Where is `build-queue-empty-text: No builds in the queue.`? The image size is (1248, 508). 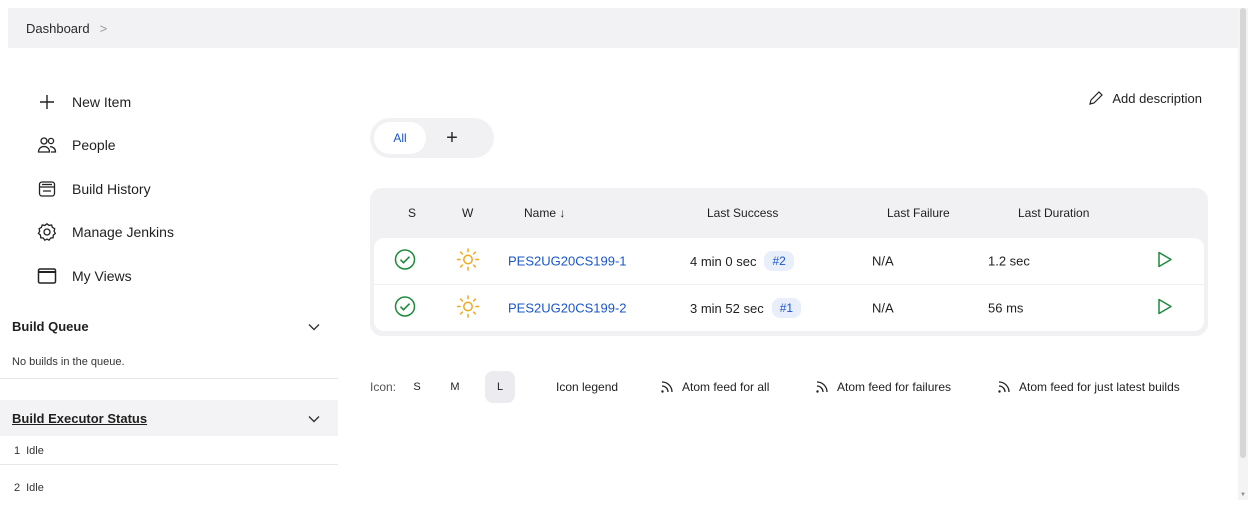
build-queue-empty-text: No builds in the queue. is located at coordinates (68, 362).